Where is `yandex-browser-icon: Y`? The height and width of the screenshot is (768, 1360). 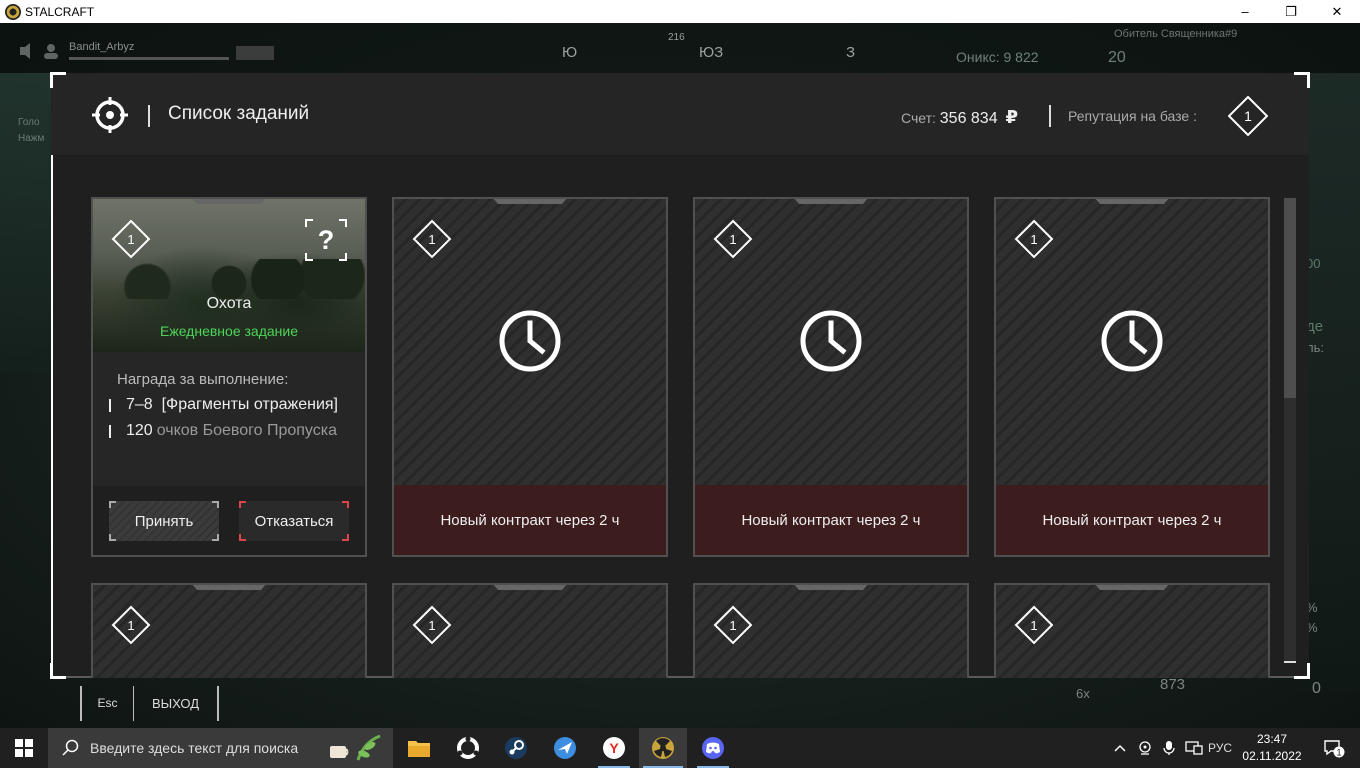
yandex-browser-icon: Y is located at coordinates (614, 748).